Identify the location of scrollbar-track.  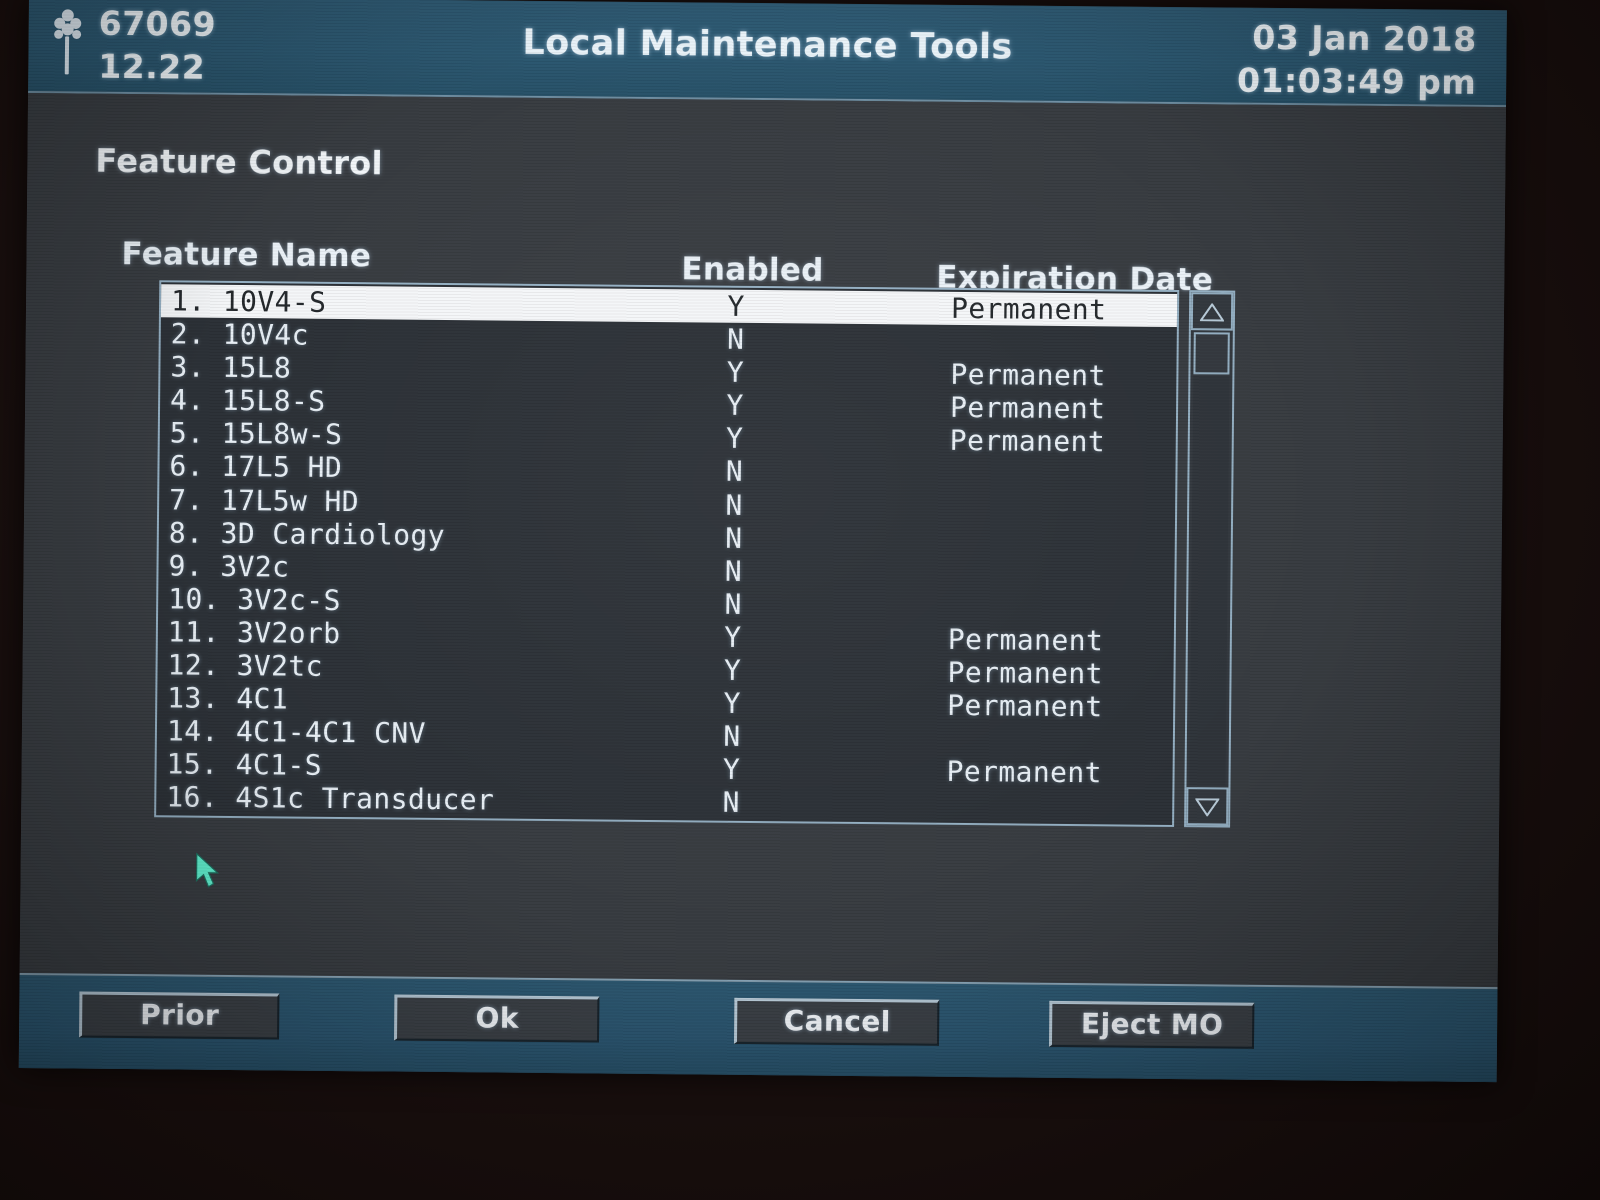
(1209, 581).